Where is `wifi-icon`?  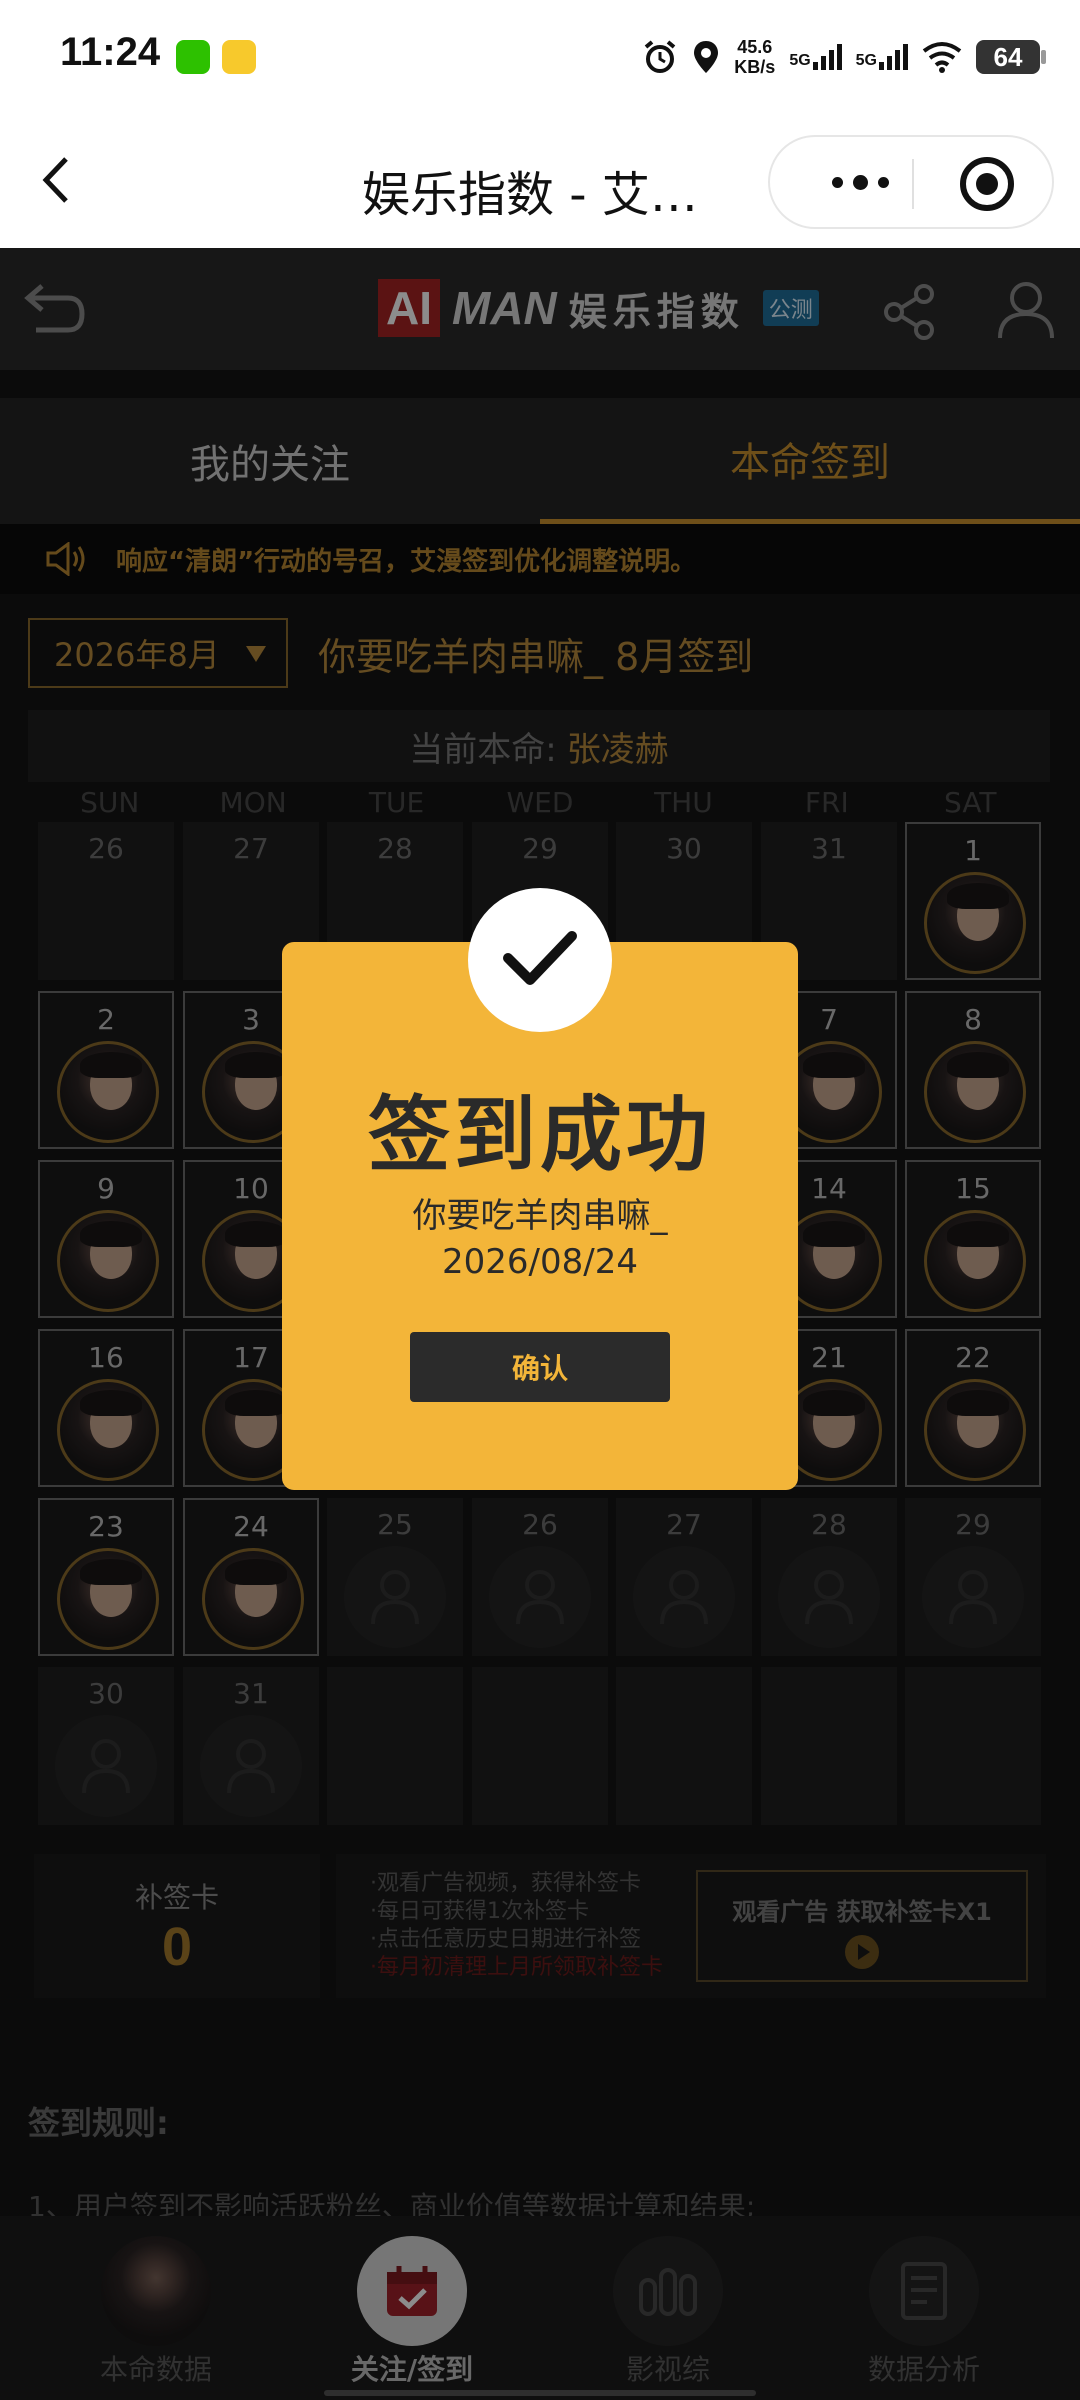
wifi-icon is located at coordinates (942, 57).